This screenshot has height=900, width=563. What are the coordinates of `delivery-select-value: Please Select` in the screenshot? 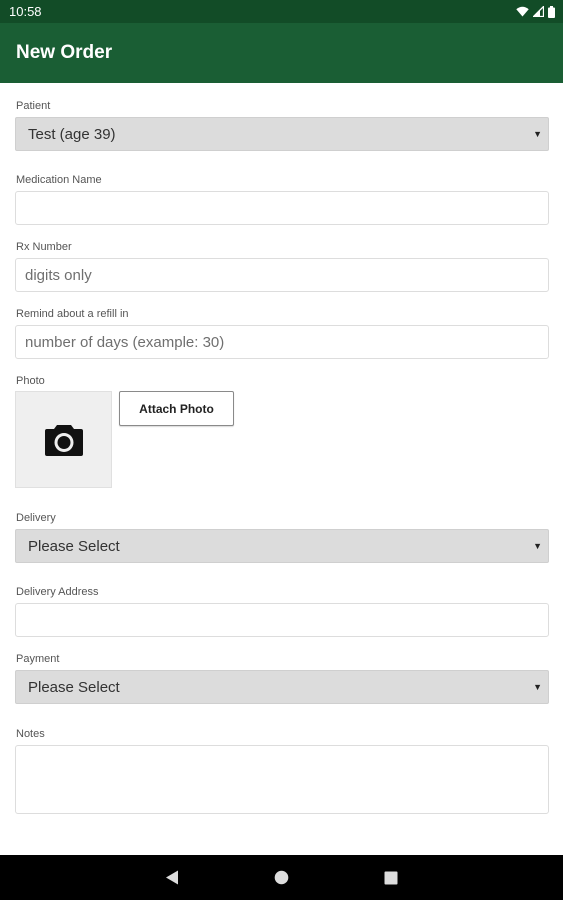 It's located at (74, 546).